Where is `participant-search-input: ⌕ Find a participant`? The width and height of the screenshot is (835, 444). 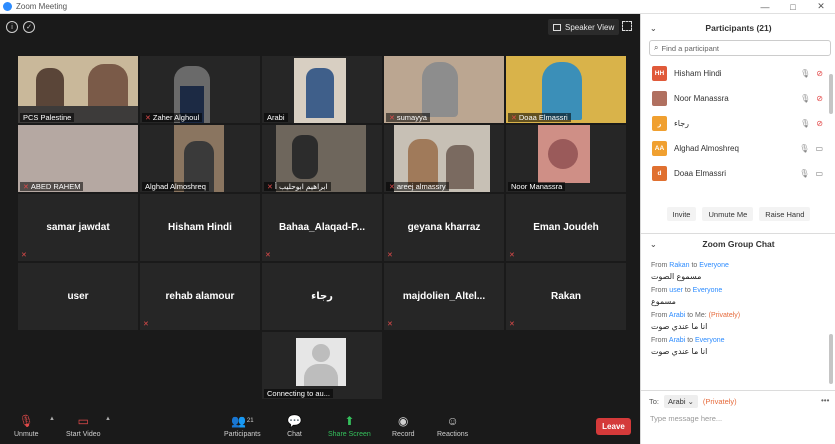 participant-search-input: ⌕ Find a participant is located at coordinates (740, 48).